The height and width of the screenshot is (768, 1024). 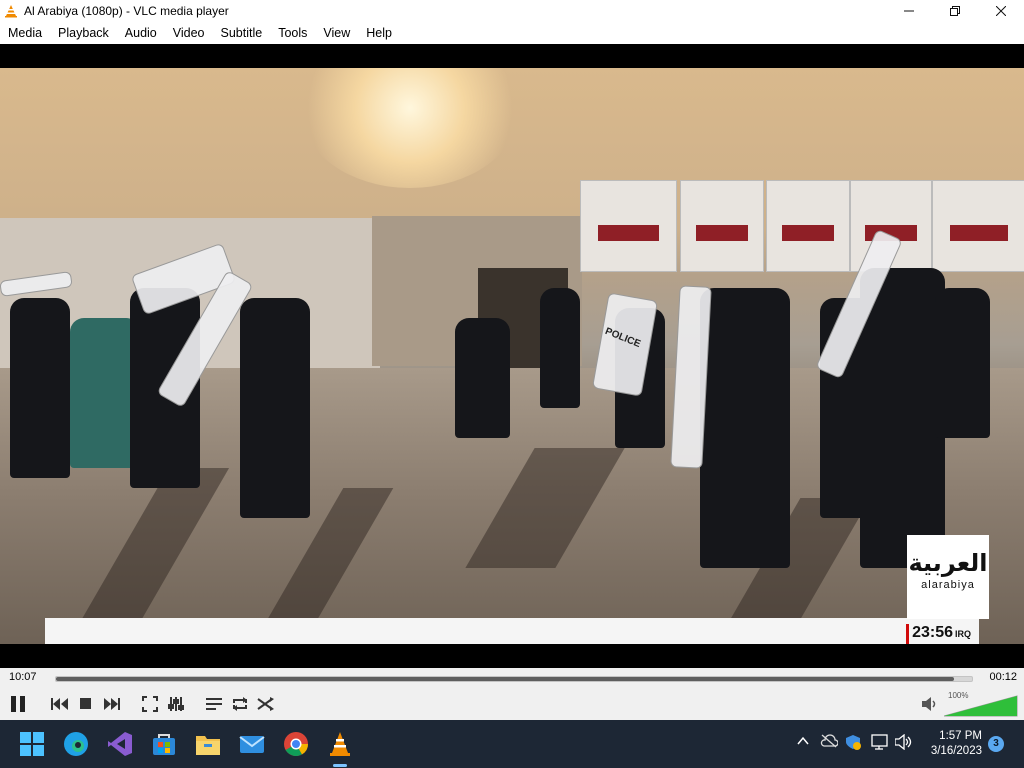 I want to click on equalizer-icon, so click(x=176, y=704).